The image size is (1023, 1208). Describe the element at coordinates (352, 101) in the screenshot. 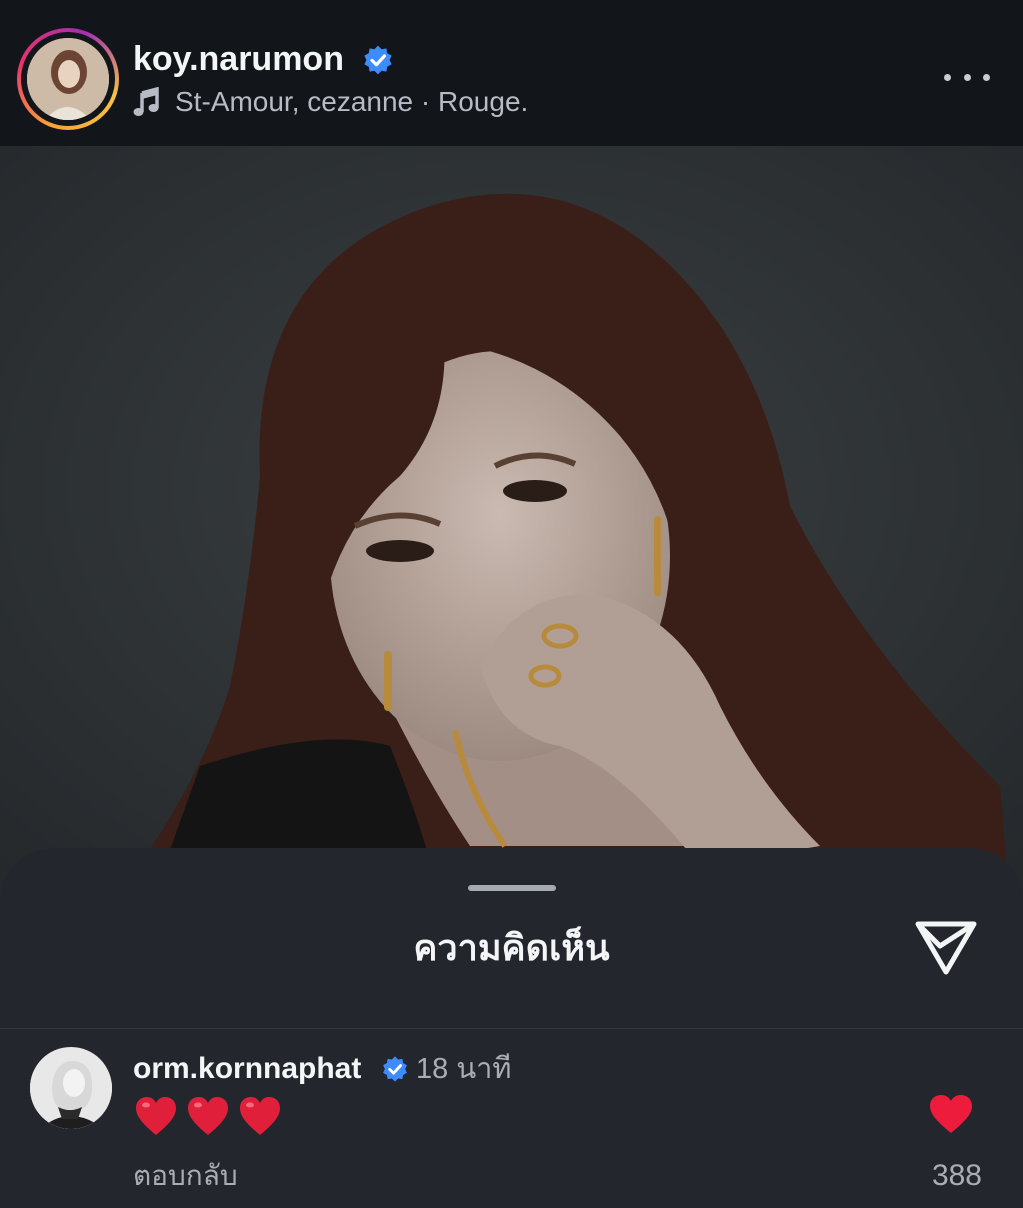

I see `music-track-label: St-Amour, cezanne · Rouge.` at that location.